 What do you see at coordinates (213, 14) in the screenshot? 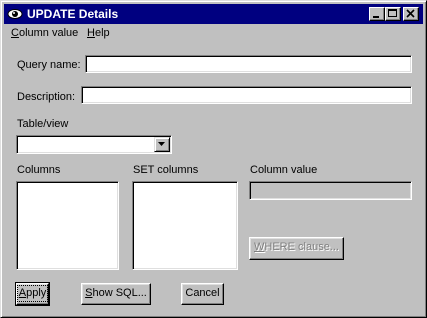
I see `title-bar: UPDATE Details` at bounding box center [213, 14].